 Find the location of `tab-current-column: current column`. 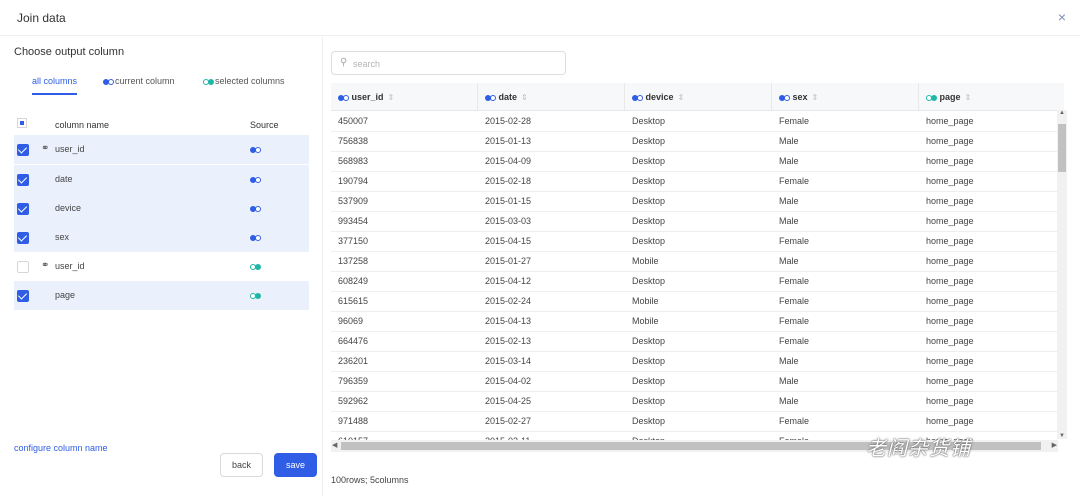

tab-current-column: current column is located at coordinates (139, 85).